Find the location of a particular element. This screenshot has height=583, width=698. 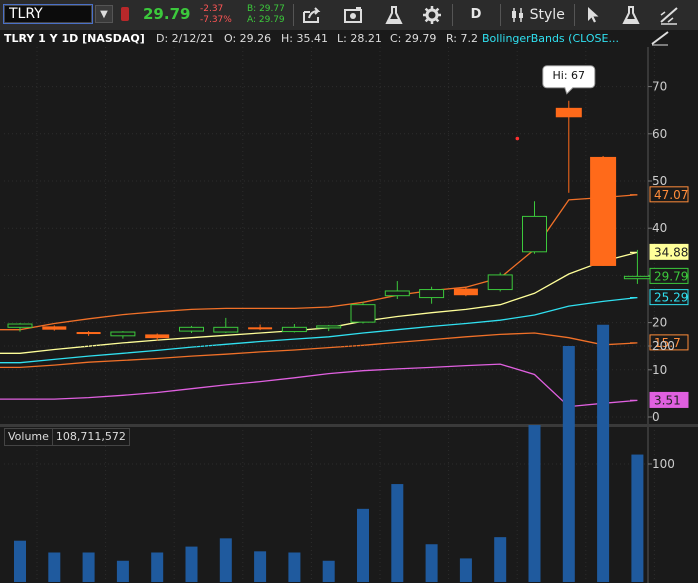

collapse-button is located at coordinates (661, 38).